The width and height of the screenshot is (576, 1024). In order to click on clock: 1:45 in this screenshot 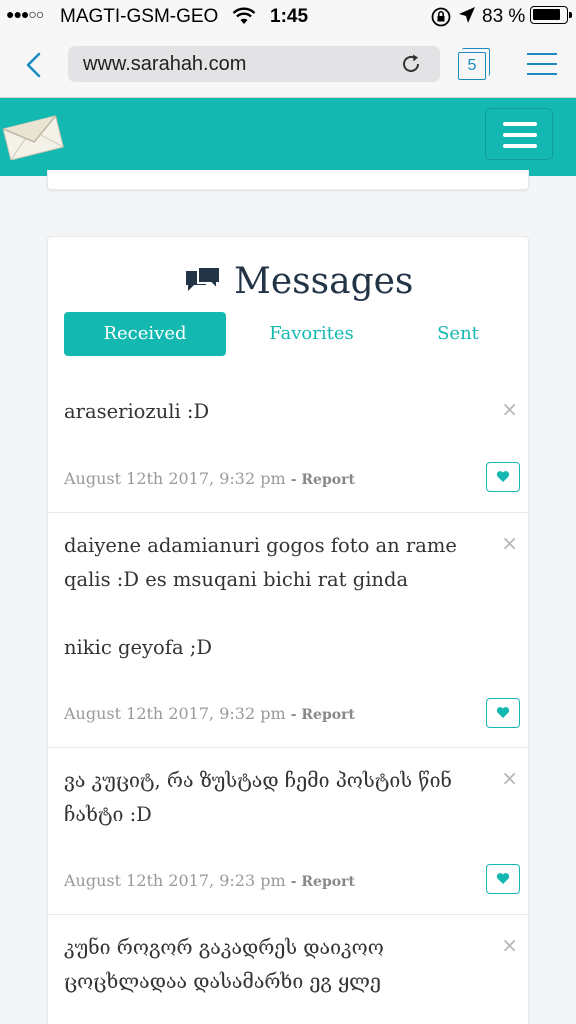, I will do `click(289, 16)`.